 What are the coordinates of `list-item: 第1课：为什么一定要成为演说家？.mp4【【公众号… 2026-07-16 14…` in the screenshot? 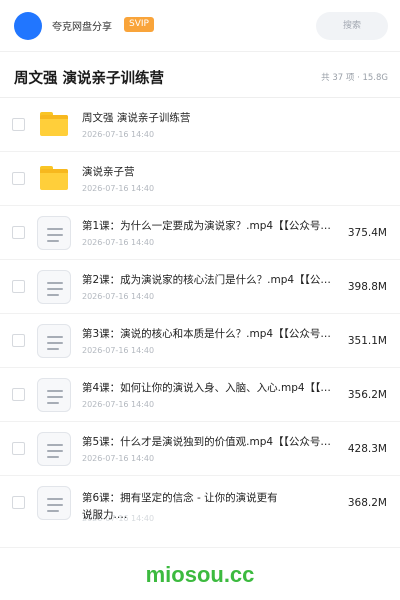 It's located at (200, 233).